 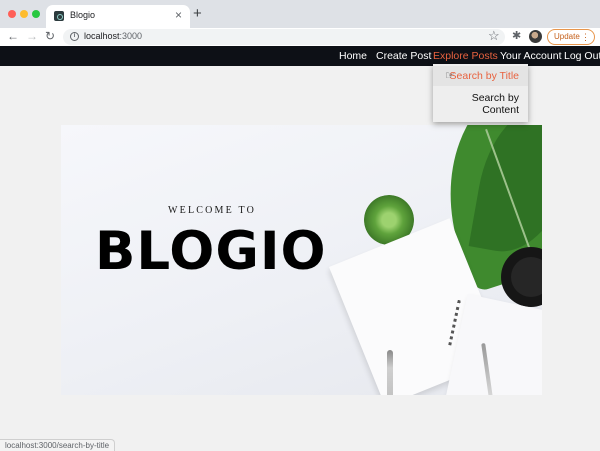 I want to click on hero-brand-title: BLOGIO, so click(x=211, y=251).